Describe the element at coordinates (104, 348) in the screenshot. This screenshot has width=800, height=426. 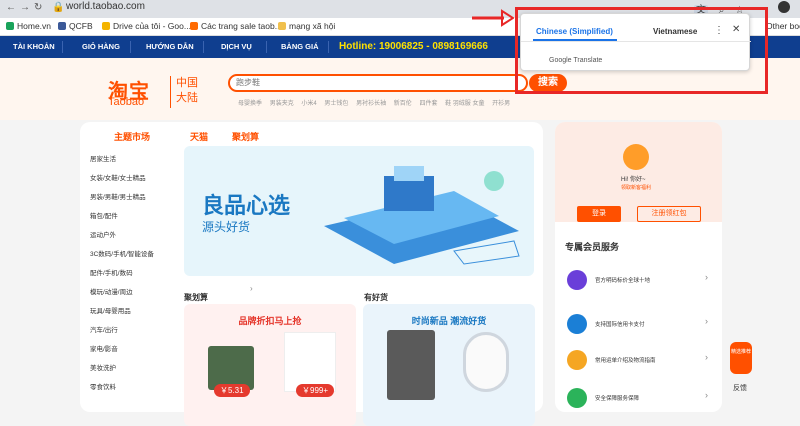
I see `category-item: 家电/影音` at that location.